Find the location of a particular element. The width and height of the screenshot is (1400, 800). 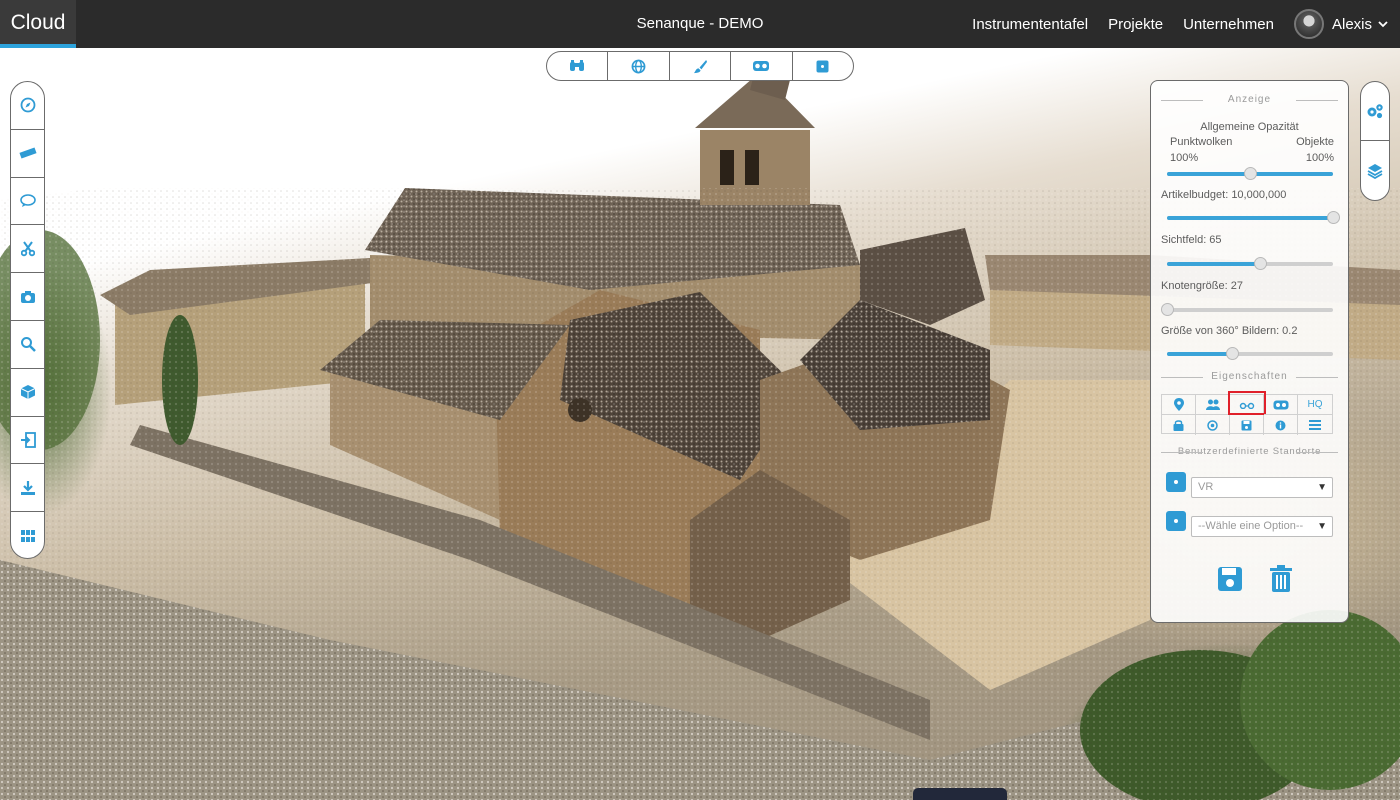

comment-icon is located at coordinates (27, 200).